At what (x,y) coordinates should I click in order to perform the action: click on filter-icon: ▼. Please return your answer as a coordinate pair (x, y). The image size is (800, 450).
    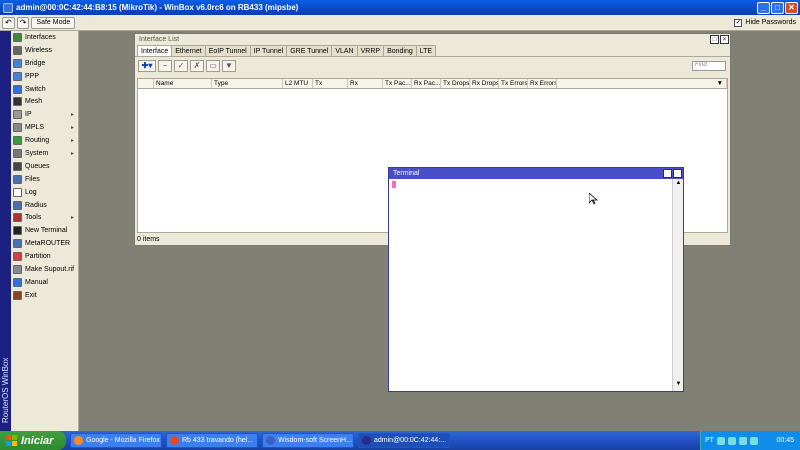
    Looking at the image, I should click on (229, 65).